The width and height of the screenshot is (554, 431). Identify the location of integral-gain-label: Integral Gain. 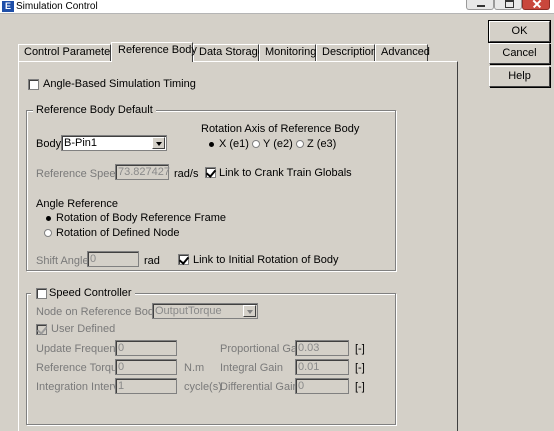
(251, 368).